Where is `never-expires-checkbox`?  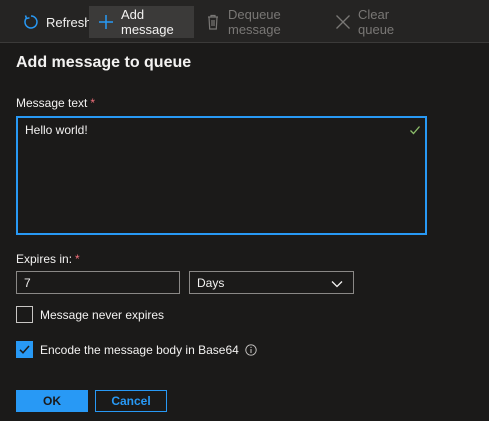
never-expires-checkbox is located at coordinates (24, 314).